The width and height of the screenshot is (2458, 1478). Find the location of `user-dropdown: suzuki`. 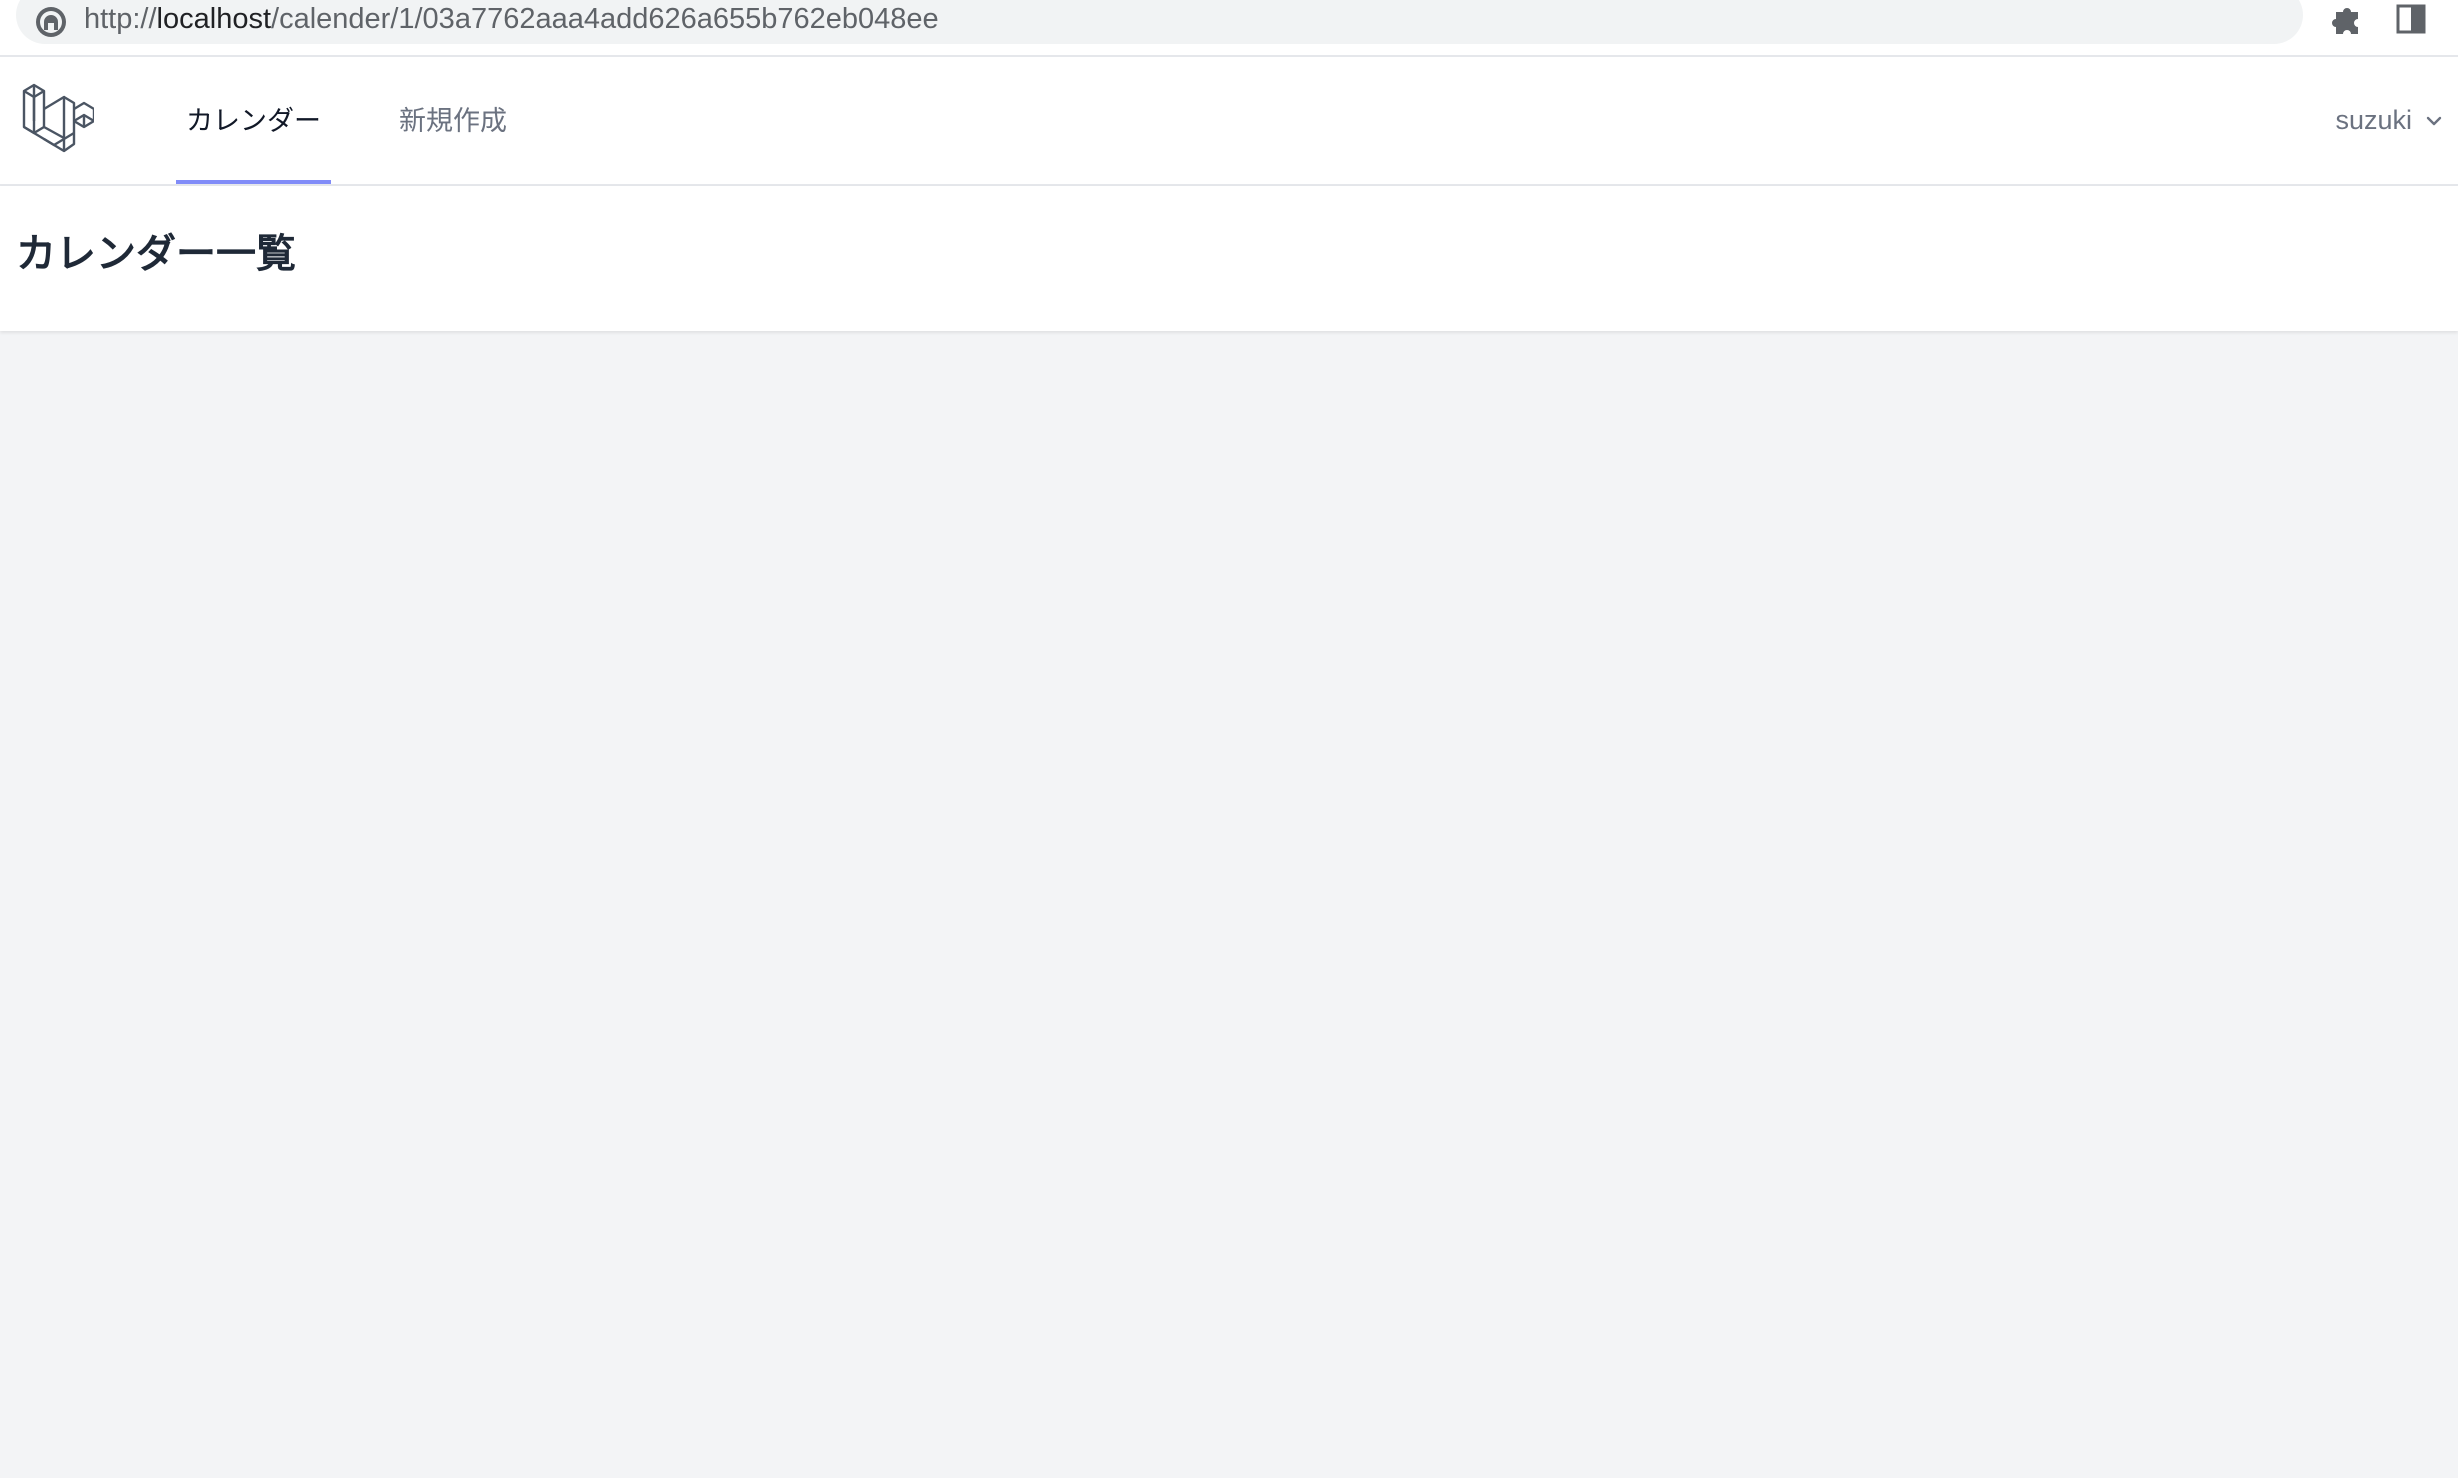

user-dropdown: suzuki is located at coordinates (2389, 120).